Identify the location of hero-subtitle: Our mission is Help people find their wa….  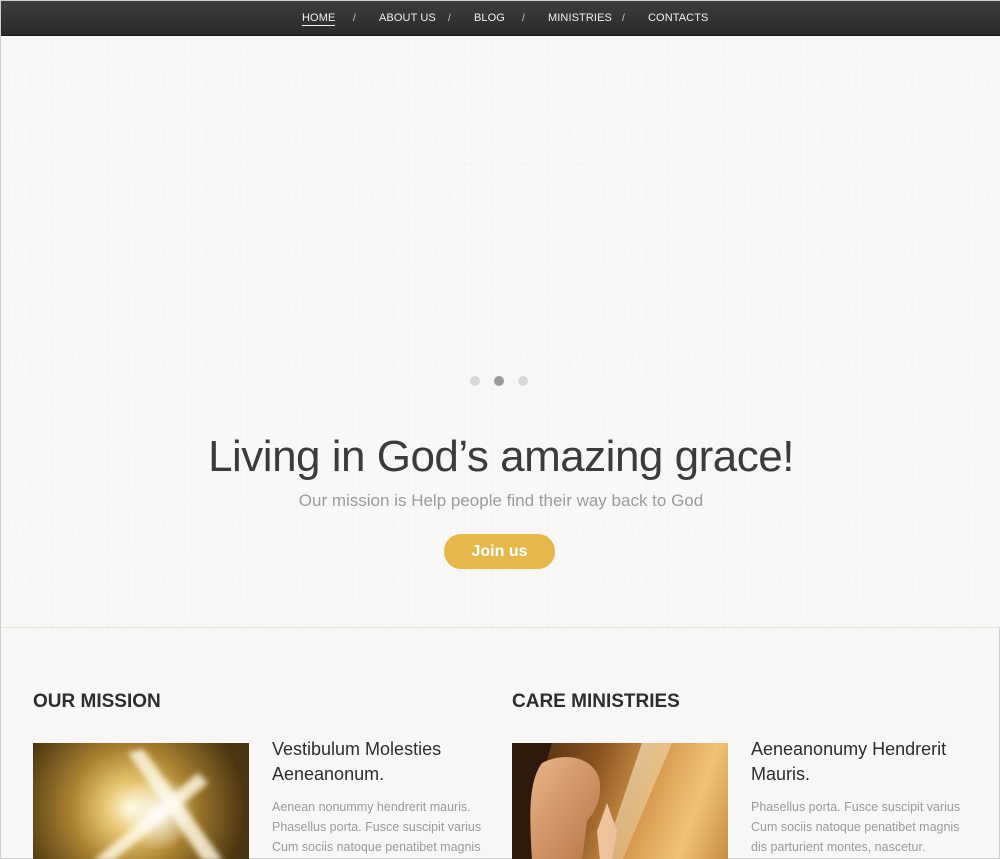
(501, 500).